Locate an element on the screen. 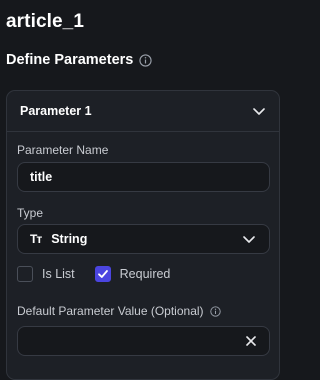  section-heading: Define Parameters is located at coordinates (79, 60).